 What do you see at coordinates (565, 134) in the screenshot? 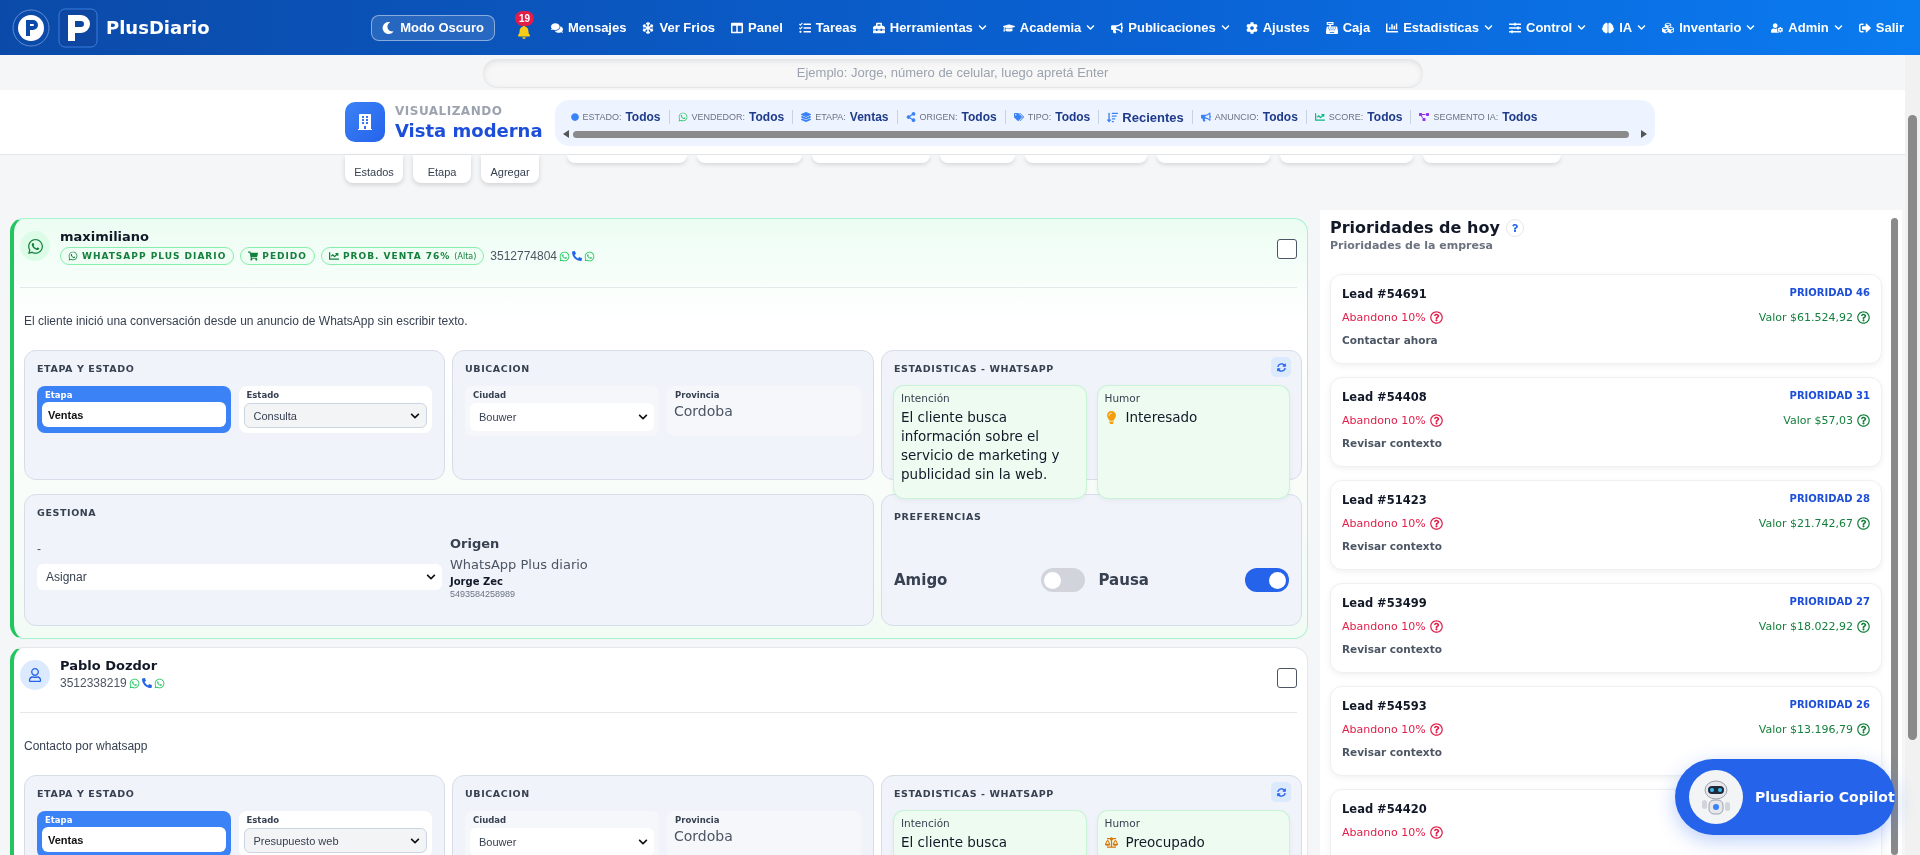
I see `scroll-left-icon` at bounding box center [565, 134].